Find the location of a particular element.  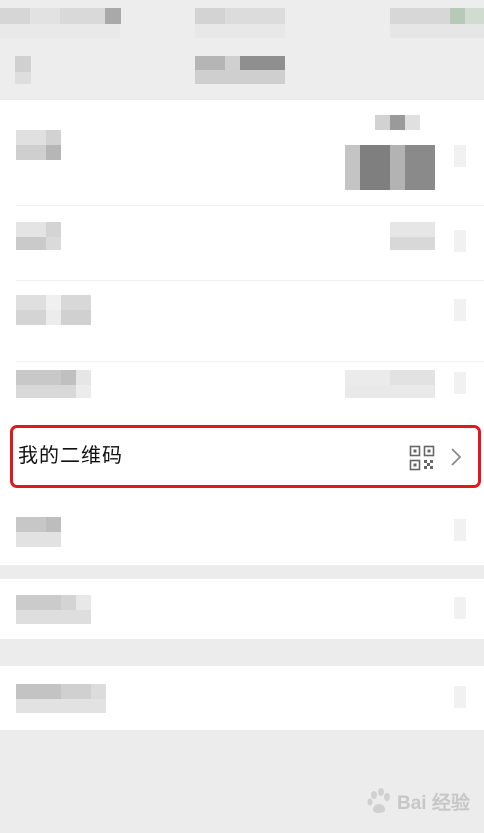

watermark: Bai 经验 is located at coordinates (417, 801).